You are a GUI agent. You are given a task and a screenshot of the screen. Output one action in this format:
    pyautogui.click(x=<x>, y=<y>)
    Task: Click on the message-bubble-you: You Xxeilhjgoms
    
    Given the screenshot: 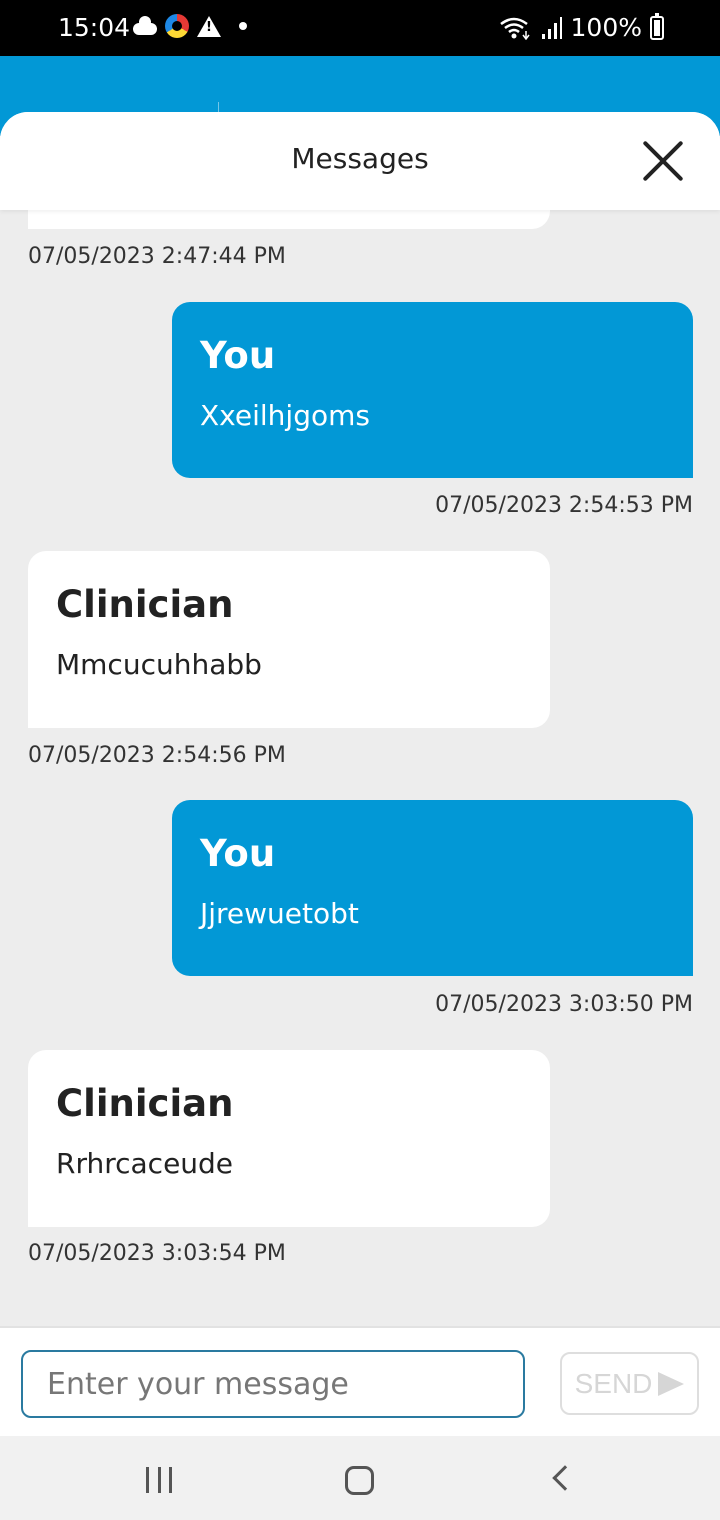 What is the action you would take?
    pyautogui.click(x=432, y=390)
    